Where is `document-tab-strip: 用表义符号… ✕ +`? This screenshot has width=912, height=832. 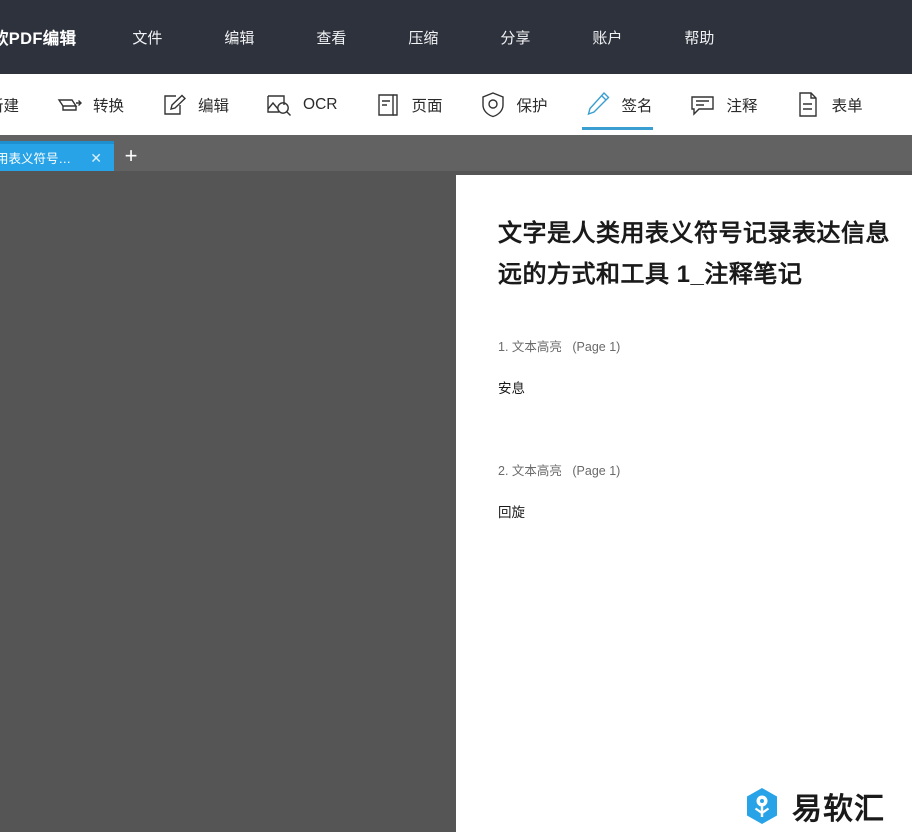 document-tab-strip: 用表义符号… ✕ + is located at coordinates (456, 153).